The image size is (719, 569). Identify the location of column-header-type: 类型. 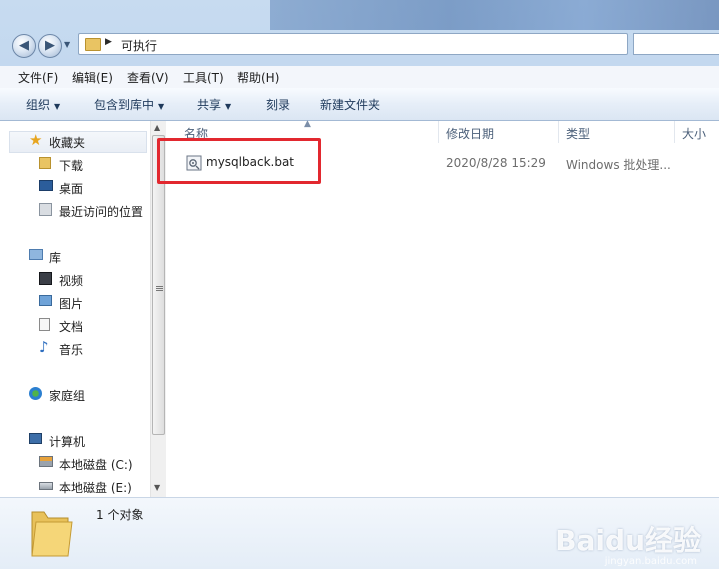
(578, 133).